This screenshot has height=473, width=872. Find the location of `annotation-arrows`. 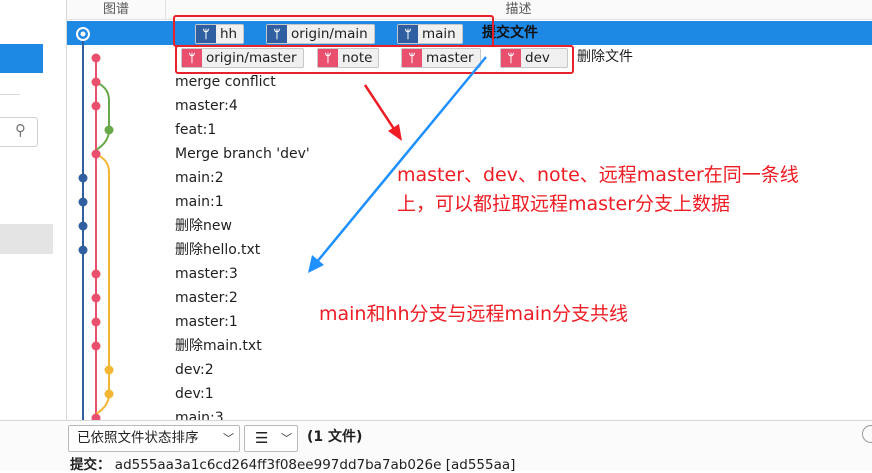

annotation-arrows is located at coordinates (397, 164).